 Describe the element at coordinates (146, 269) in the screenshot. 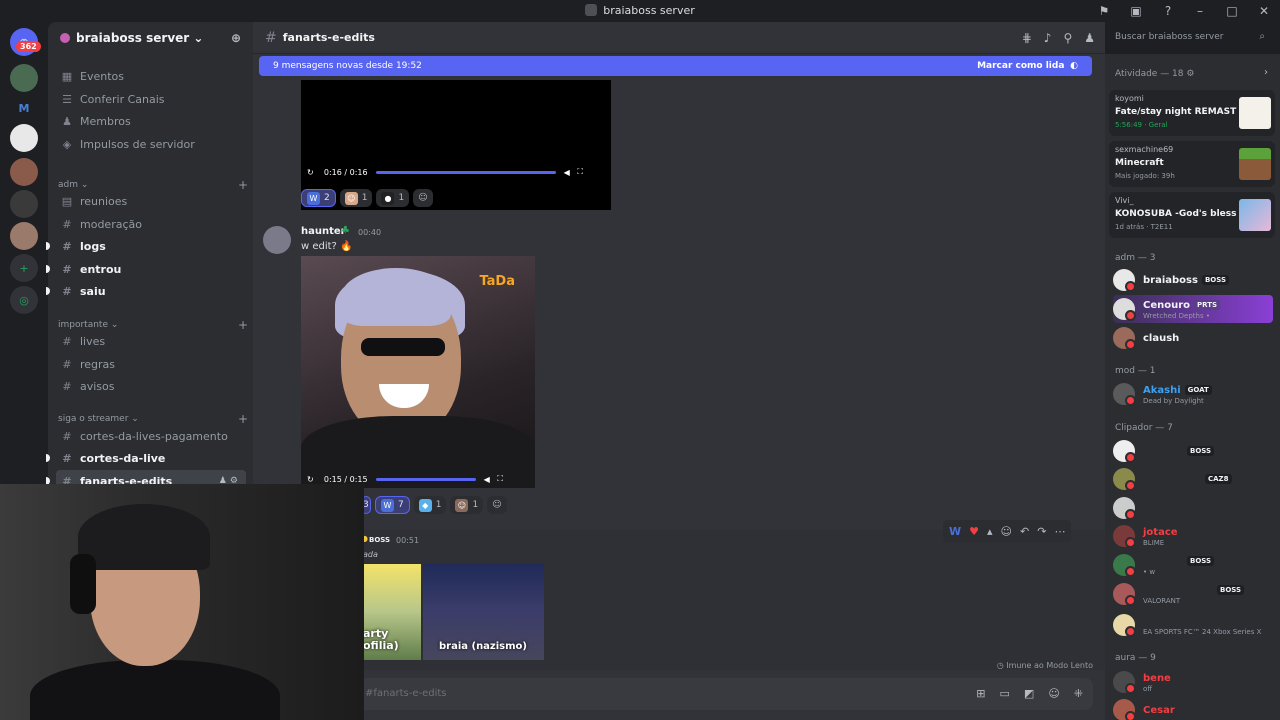

I see `channel-entrou: # entrou` at that location.